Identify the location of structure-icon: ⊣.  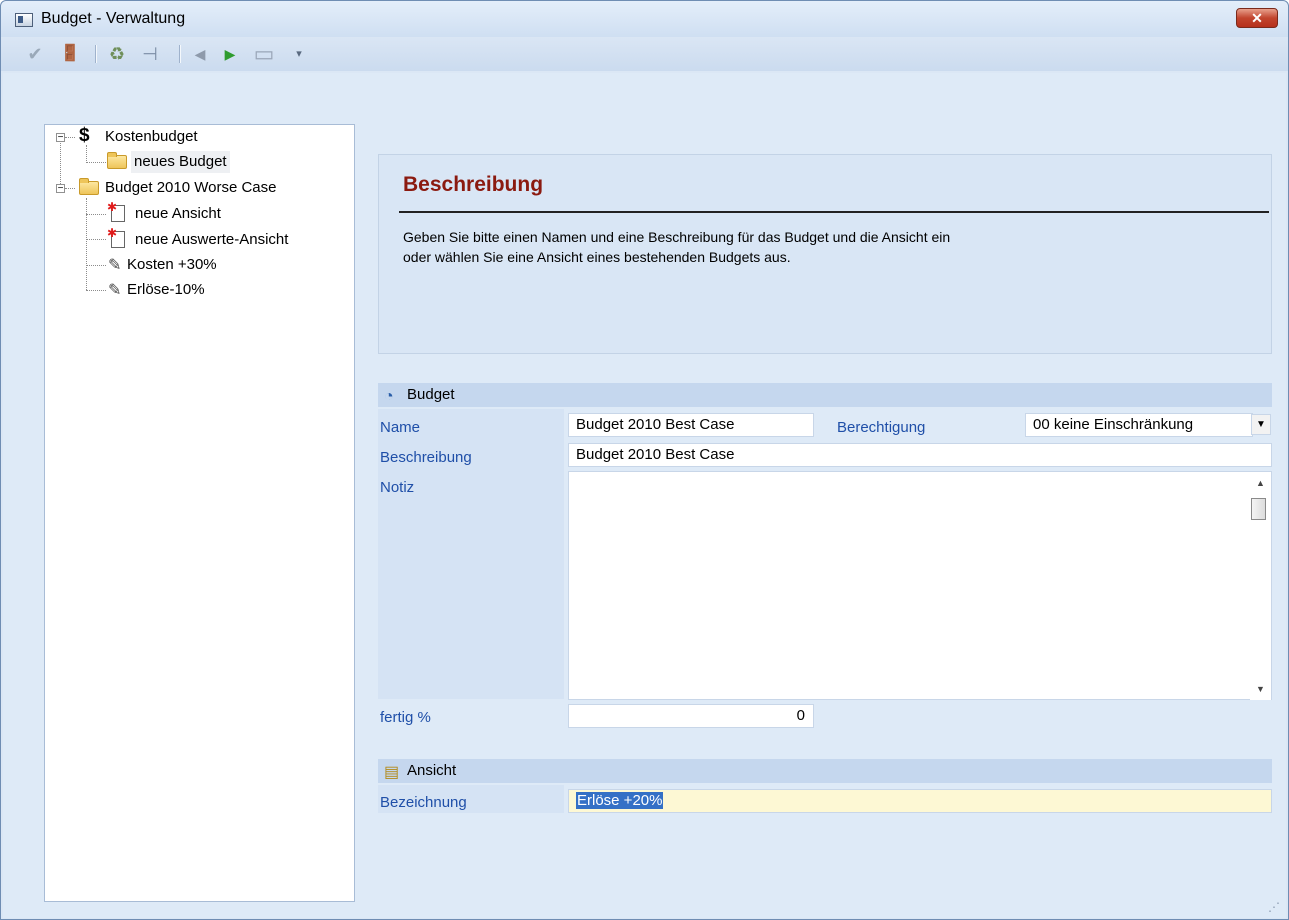
(150, 54).